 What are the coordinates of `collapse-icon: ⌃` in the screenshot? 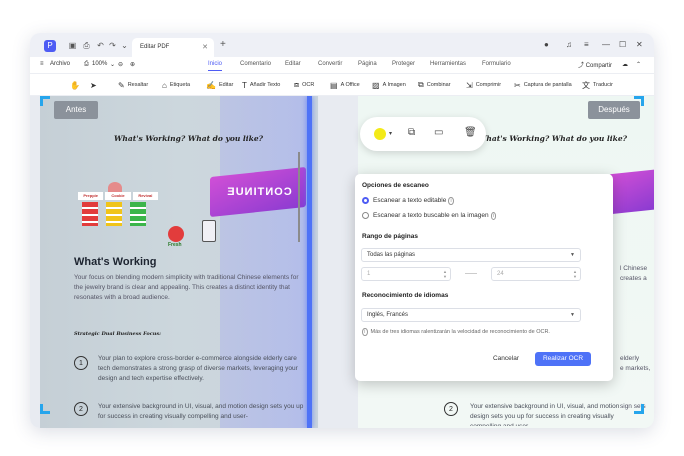 It's located at (638, 64).